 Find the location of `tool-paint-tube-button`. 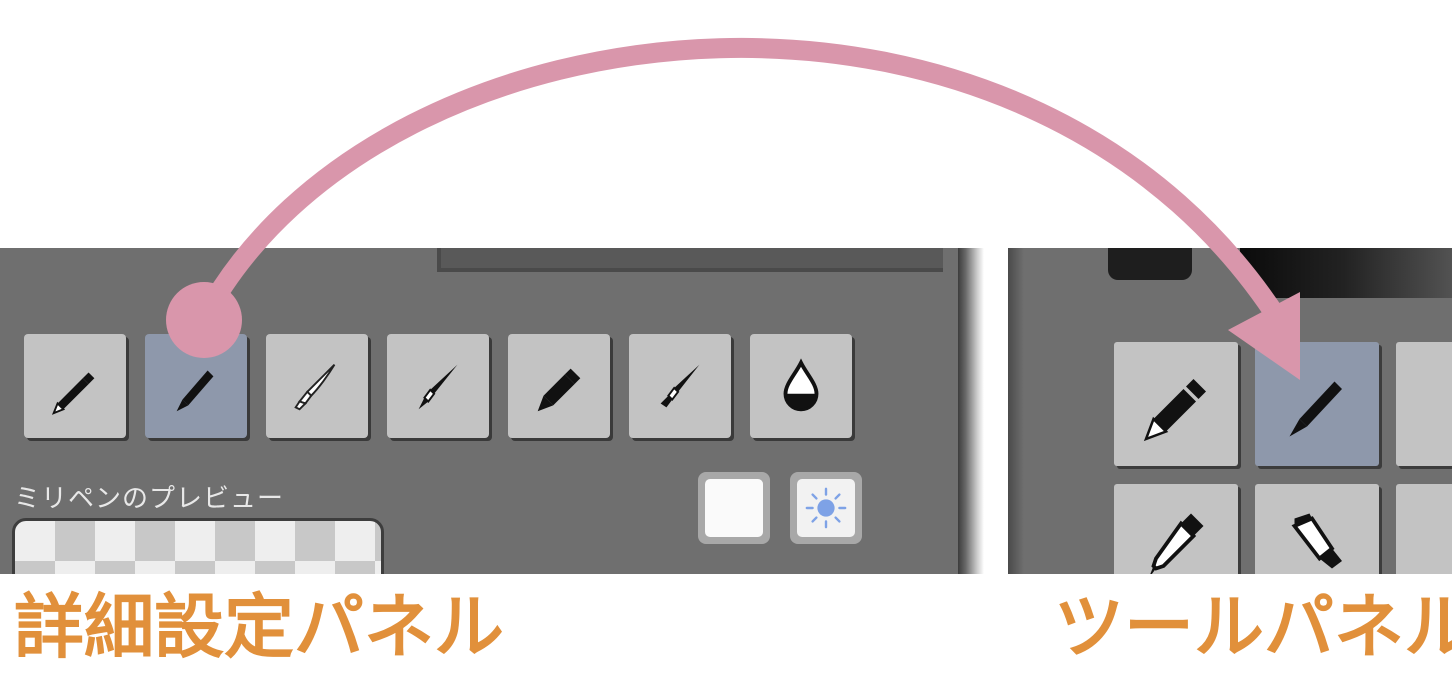

tool-paint-tube-button is located at coordinates (1317, 529).